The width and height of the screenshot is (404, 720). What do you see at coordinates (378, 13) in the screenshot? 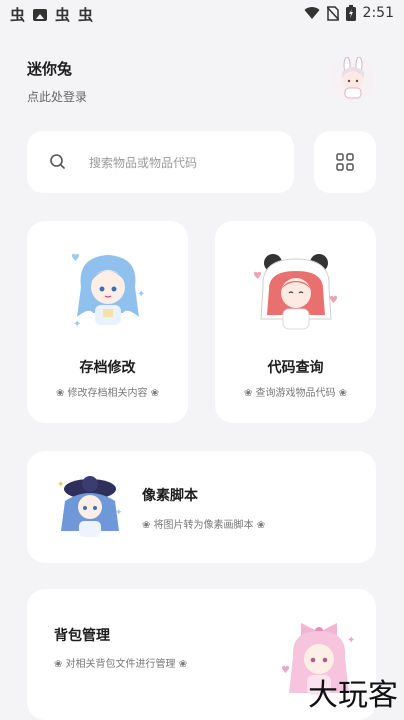
I see `clock: 2:51` at bounding box center [378, 13].